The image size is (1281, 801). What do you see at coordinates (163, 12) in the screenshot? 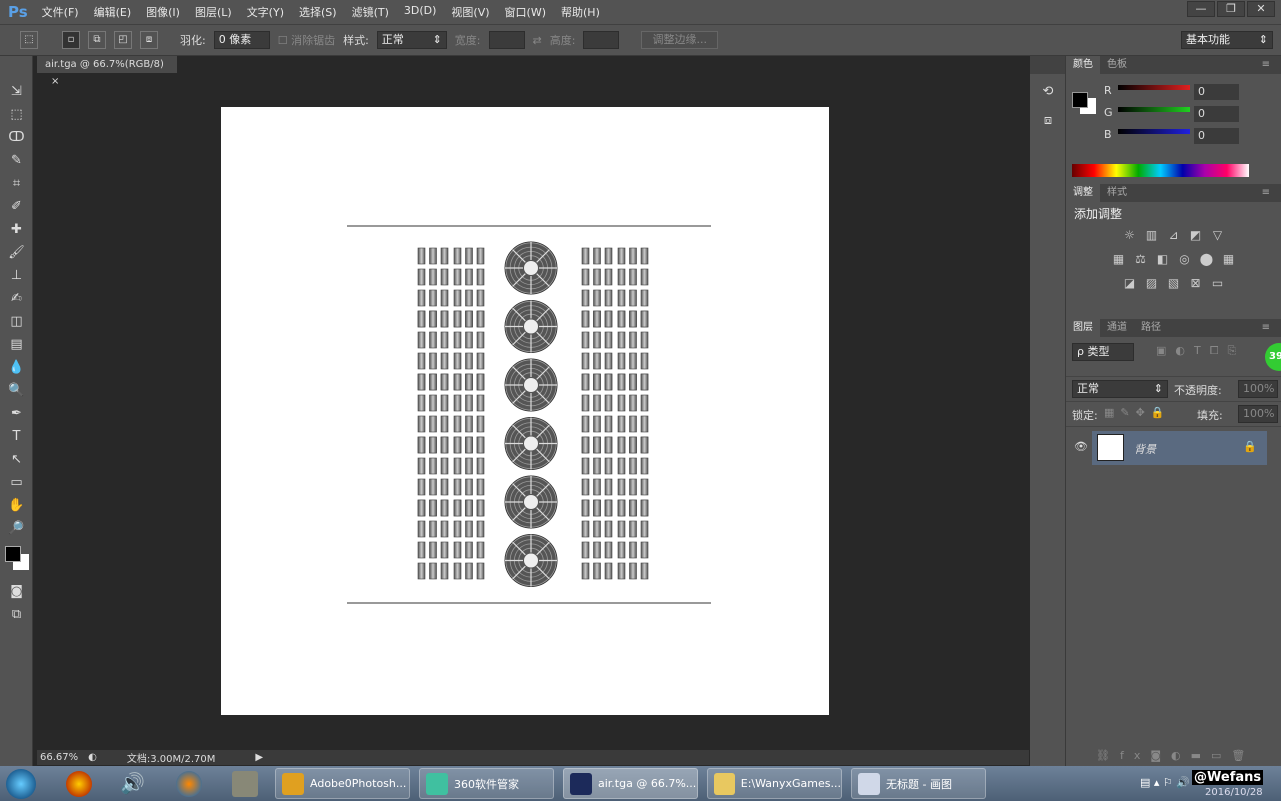
I see `menu-item: 图像(I)` at bounding box center [163, 12].